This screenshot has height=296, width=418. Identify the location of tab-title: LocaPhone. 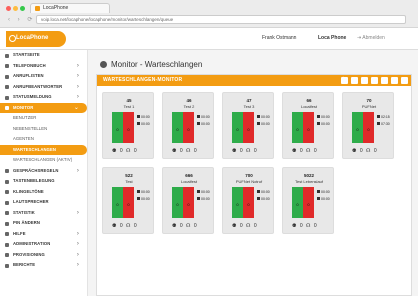
(56, 8).